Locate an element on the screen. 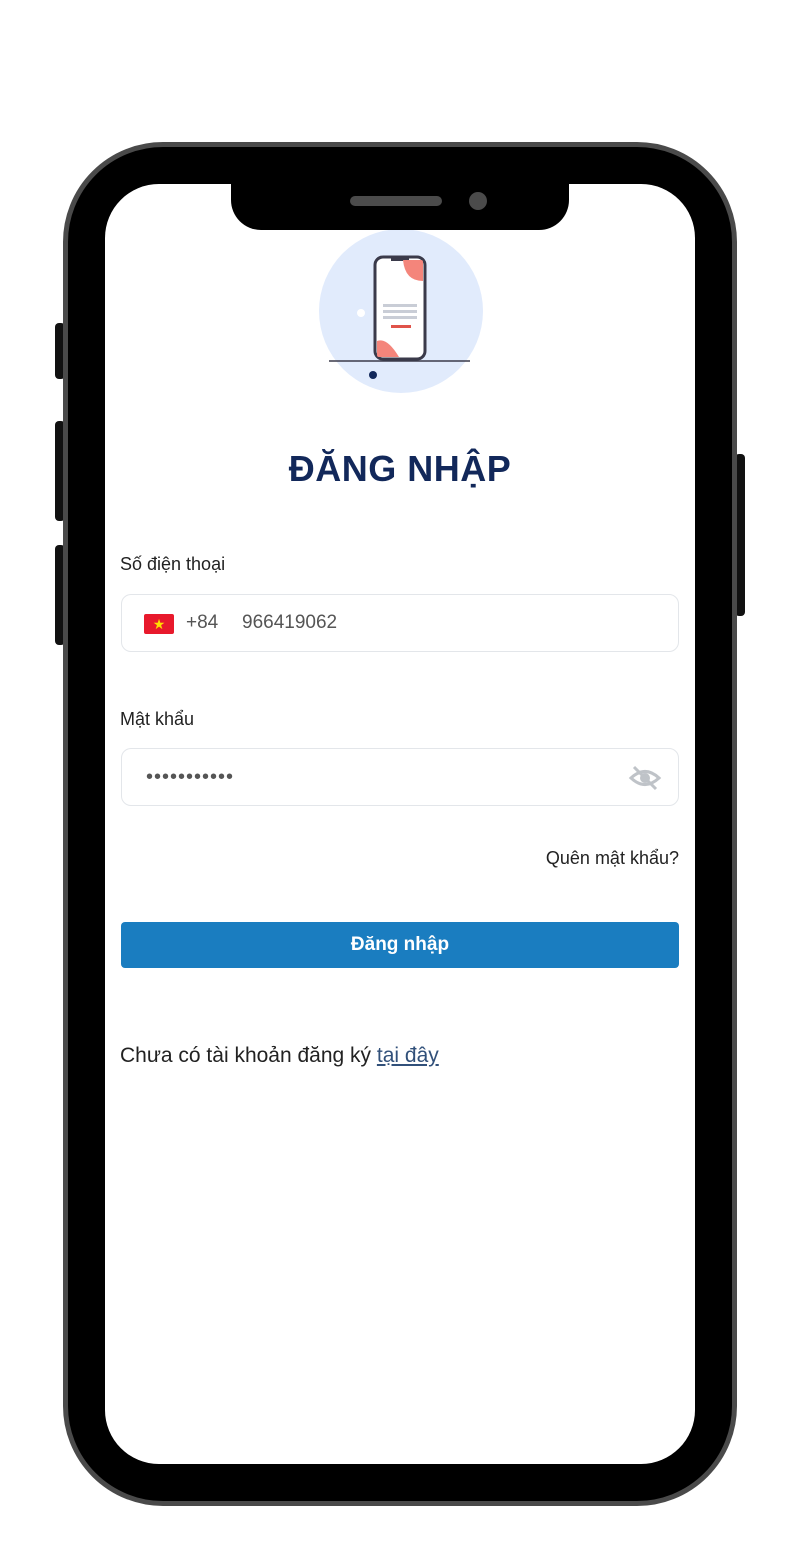 The width and height of the screenshot is (800, 1556). page-title: ĐĂNG NHẬP is located at coordinates (400, 468).